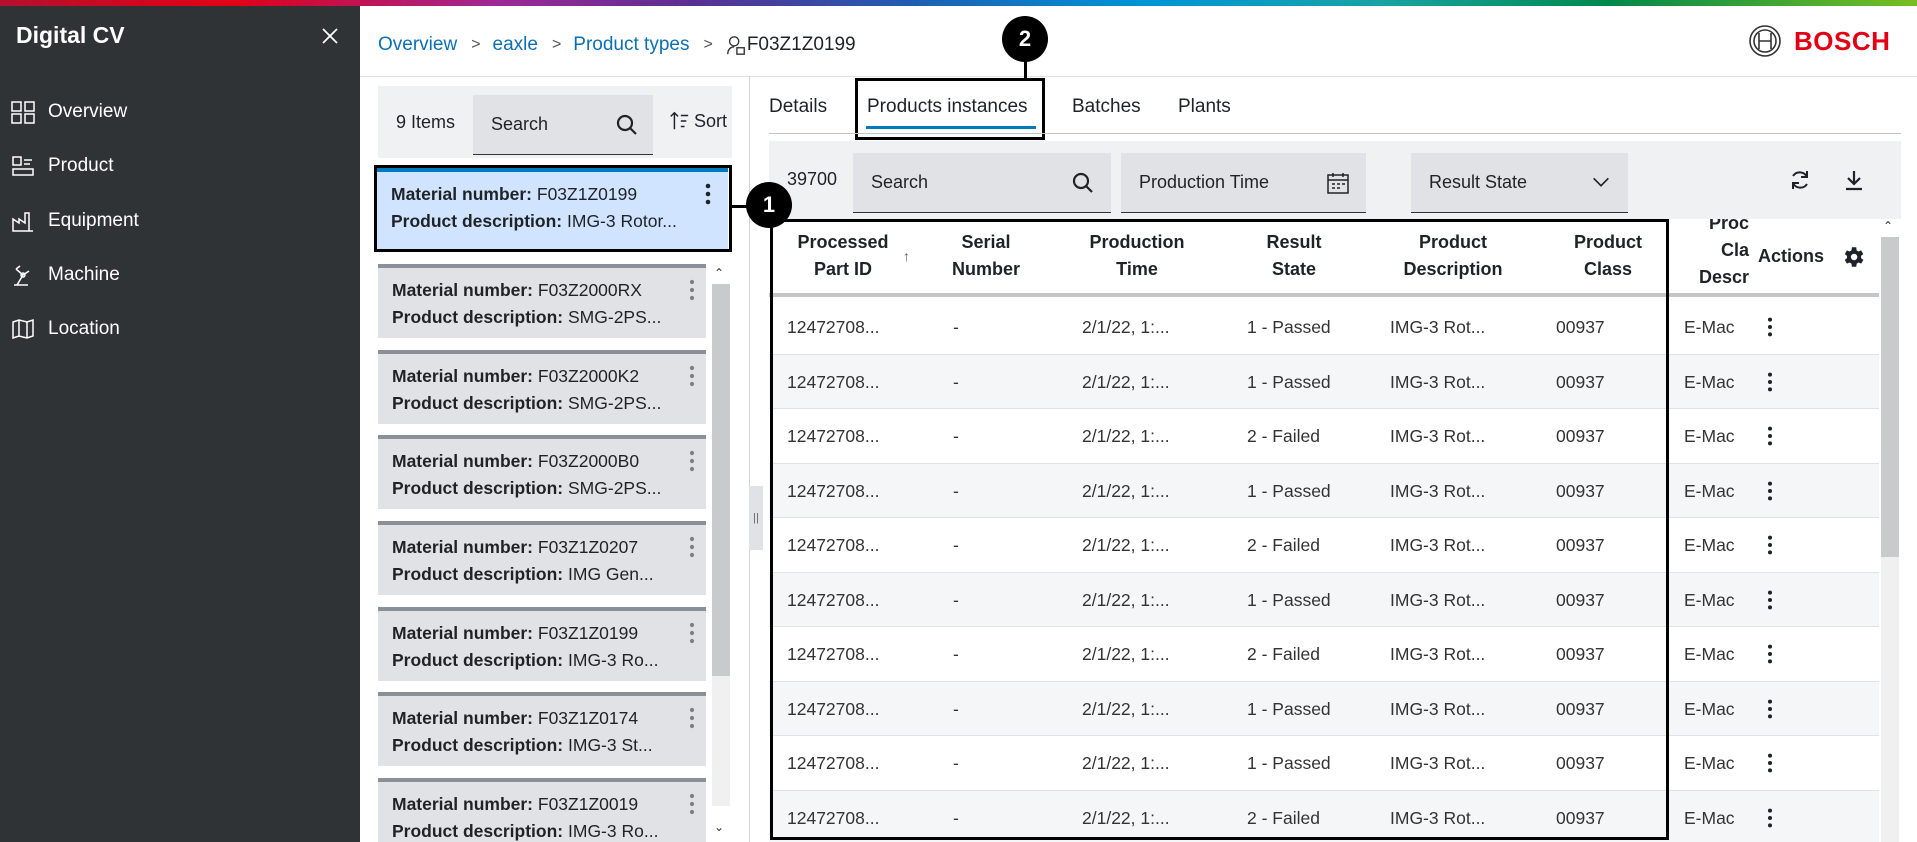 This screenshot has width=1917, height=842. What do you see at coordinates (1294, 256) in the screenshot?
I see `column-header-result-state: Result State` at bounding box center [1294, 256].